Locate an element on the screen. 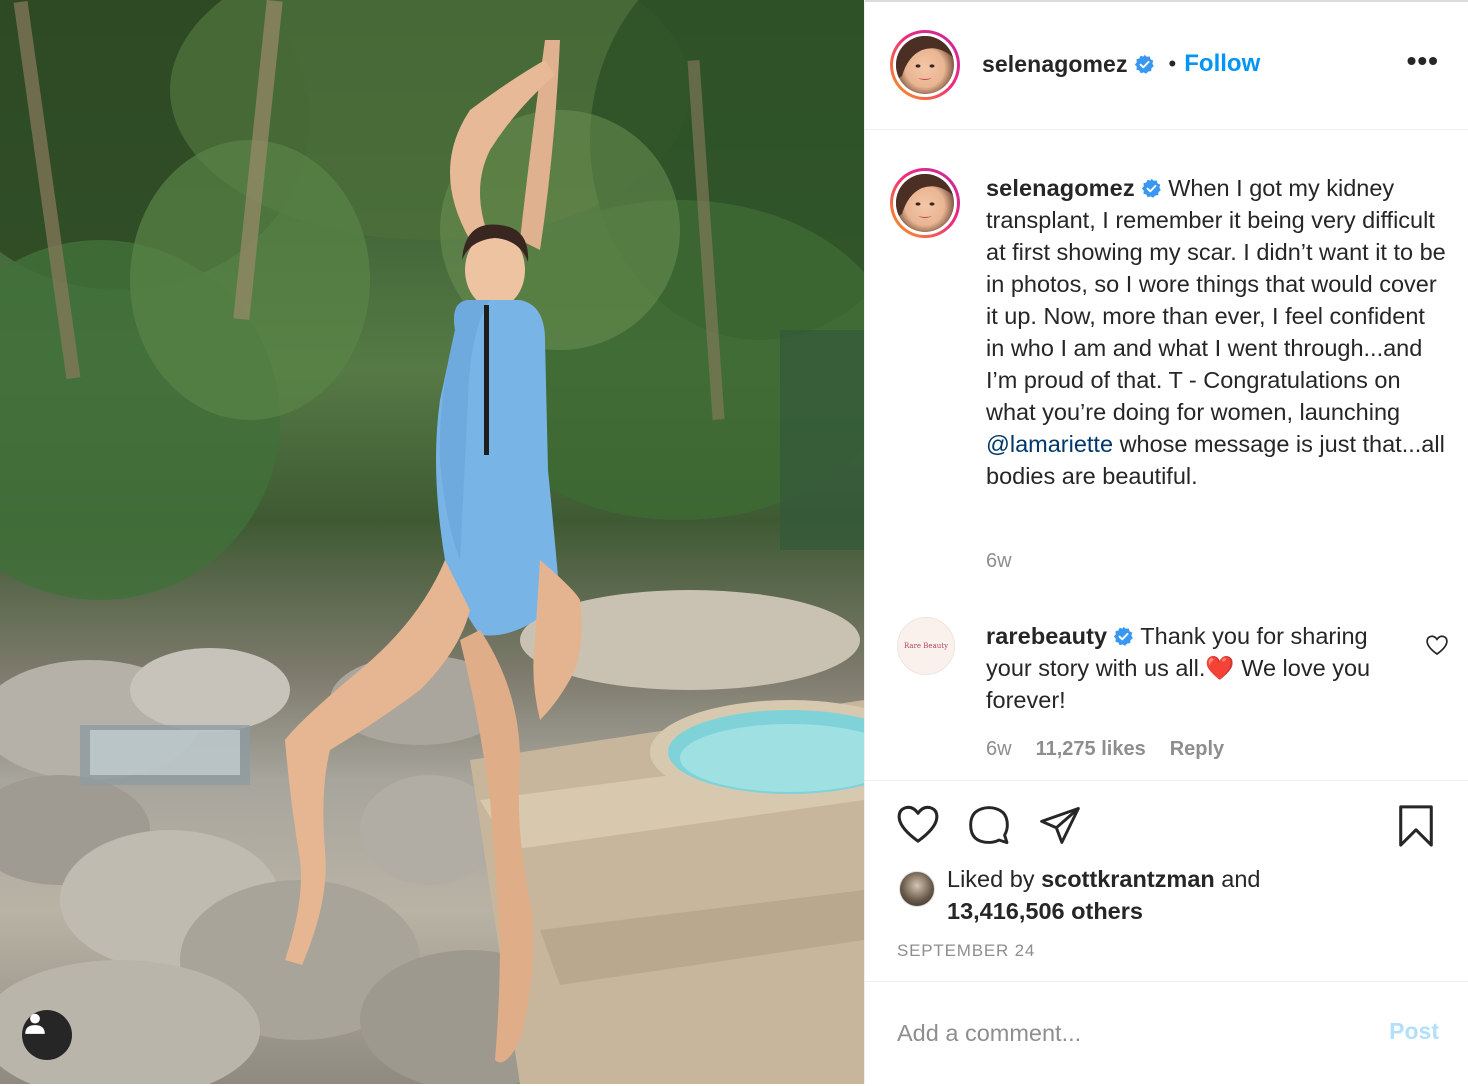  caption-author-avatar is located at coordinates (925, 203).